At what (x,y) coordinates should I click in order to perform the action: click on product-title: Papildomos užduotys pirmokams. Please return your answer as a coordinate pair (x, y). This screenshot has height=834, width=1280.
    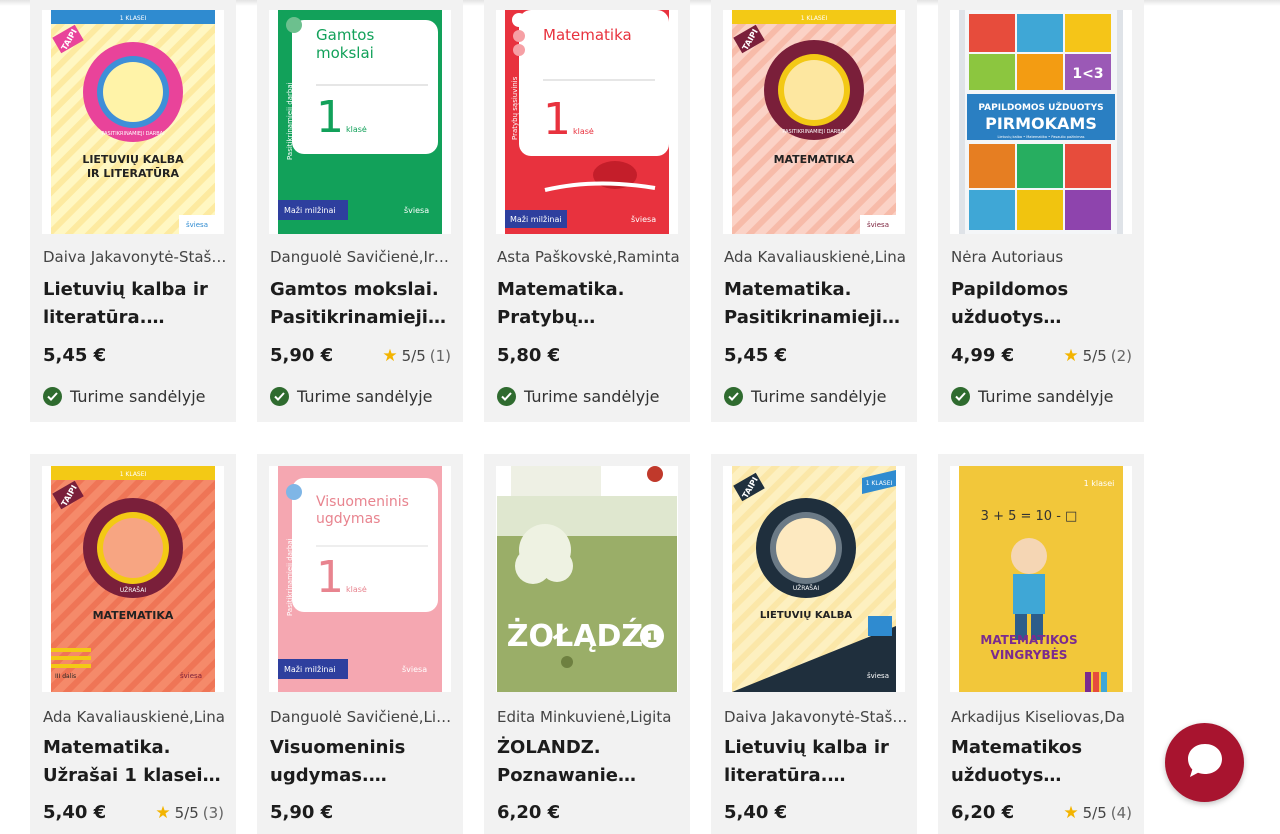
    Looking at the image, I should click on (1043, 304).